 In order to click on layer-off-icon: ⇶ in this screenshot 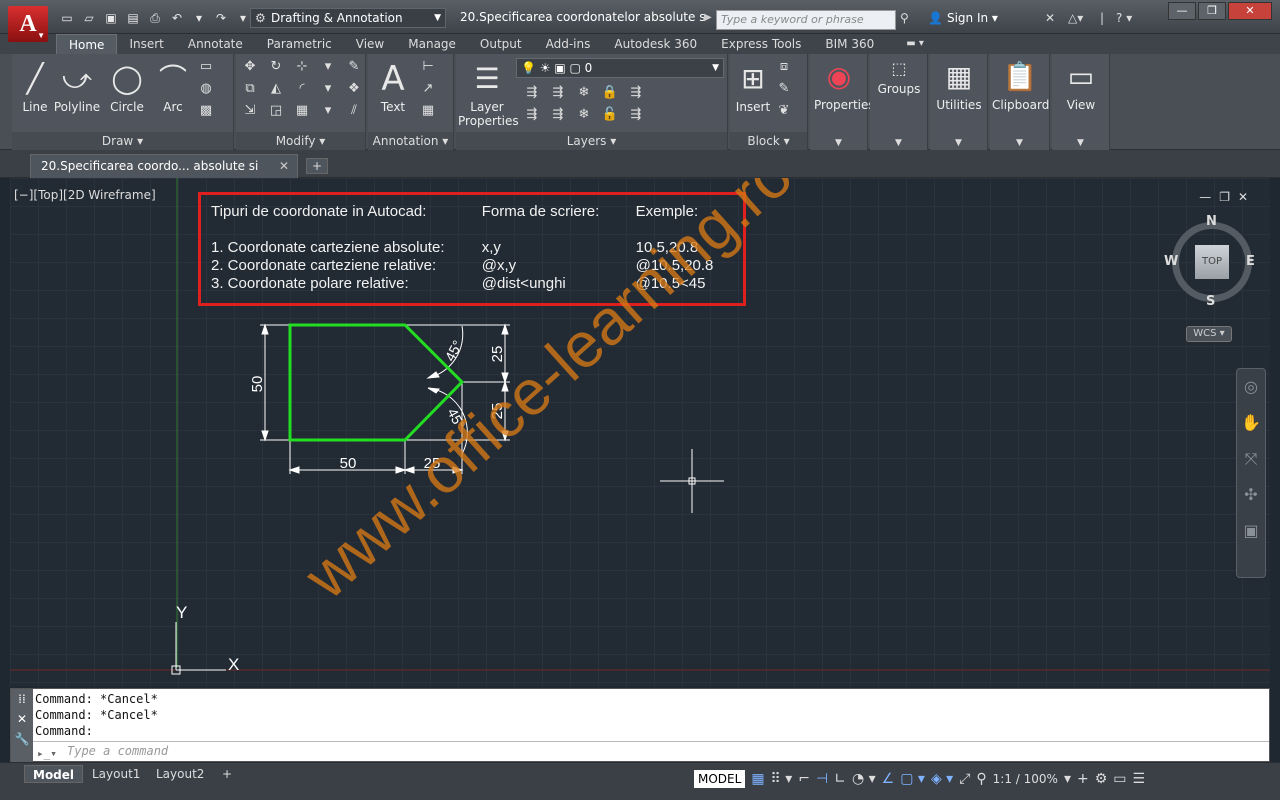, I will do `click(532, 93)`.